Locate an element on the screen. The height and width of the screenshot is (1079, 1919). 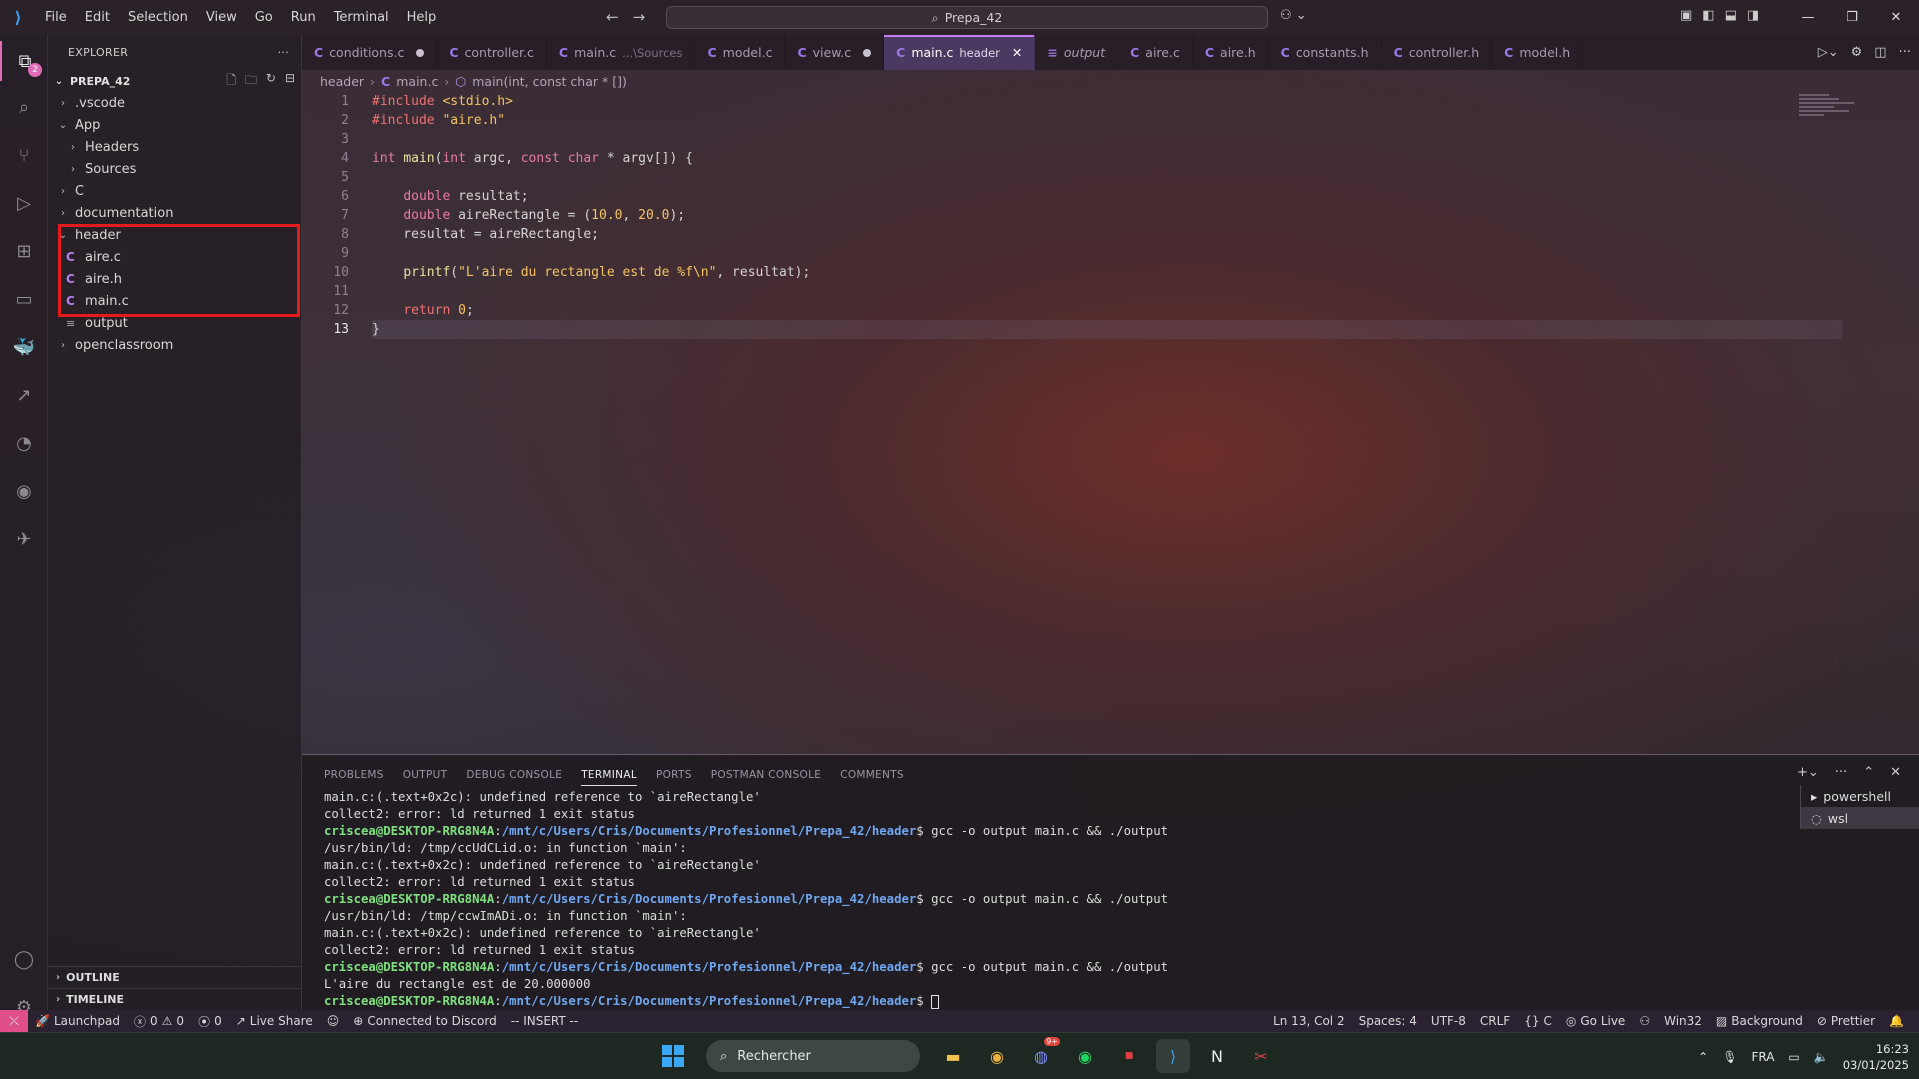
feedback-icon: ☺ is located at coordinates (333, 1021).